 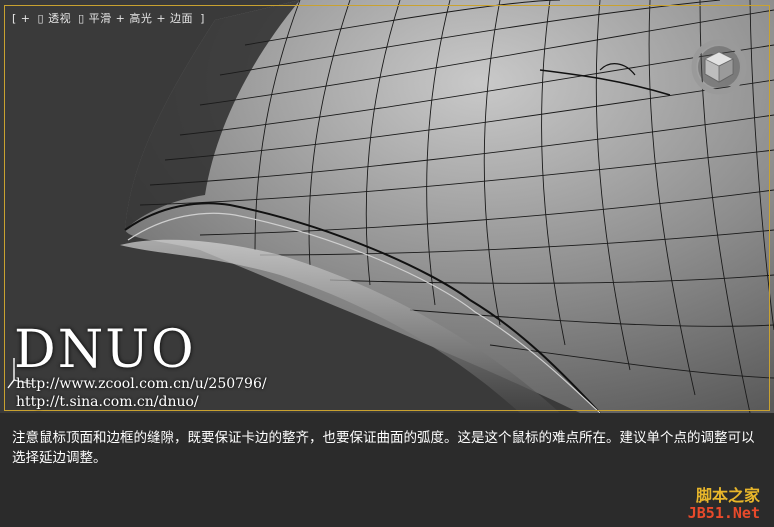 I want to click on site-logo-cn: 脚本之家, so click(x=727, y=495).